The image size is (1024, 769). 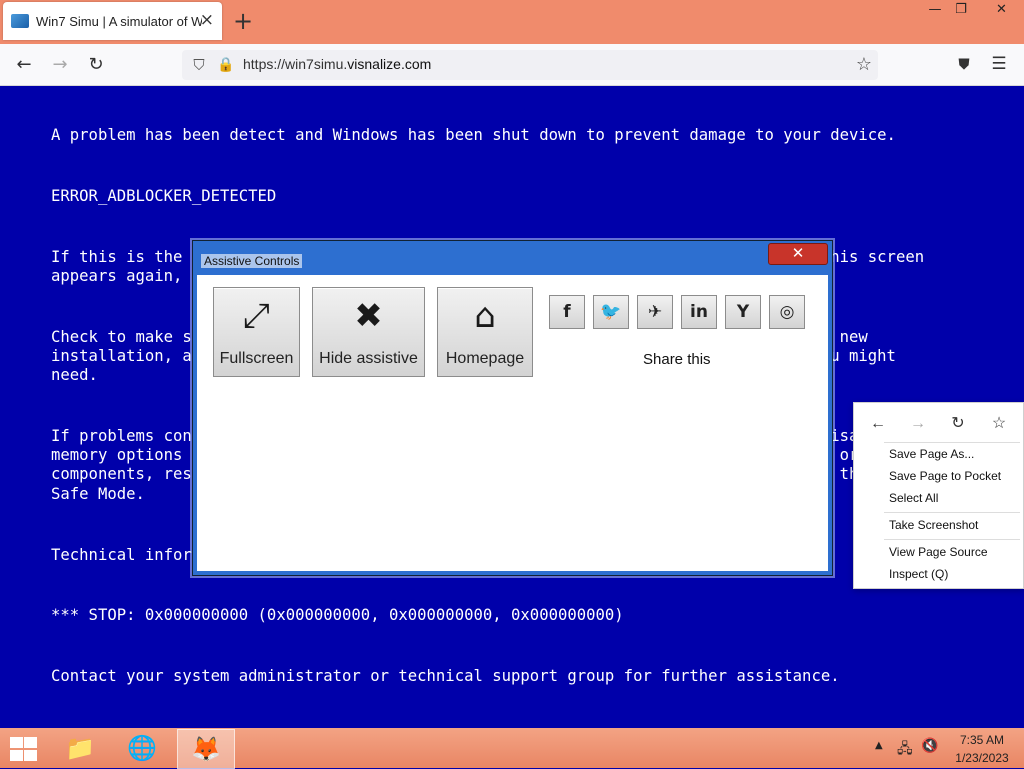 I want to click on hide-assistive-button: ✖ Hide assistive, so click(x=368, y=332).